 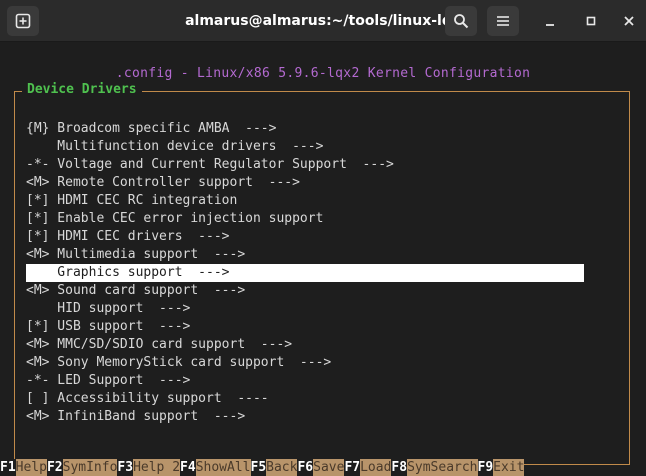 I want to click on menu-item: {M} Broadcom specific AMBA --->, so click(x=305, y=129).